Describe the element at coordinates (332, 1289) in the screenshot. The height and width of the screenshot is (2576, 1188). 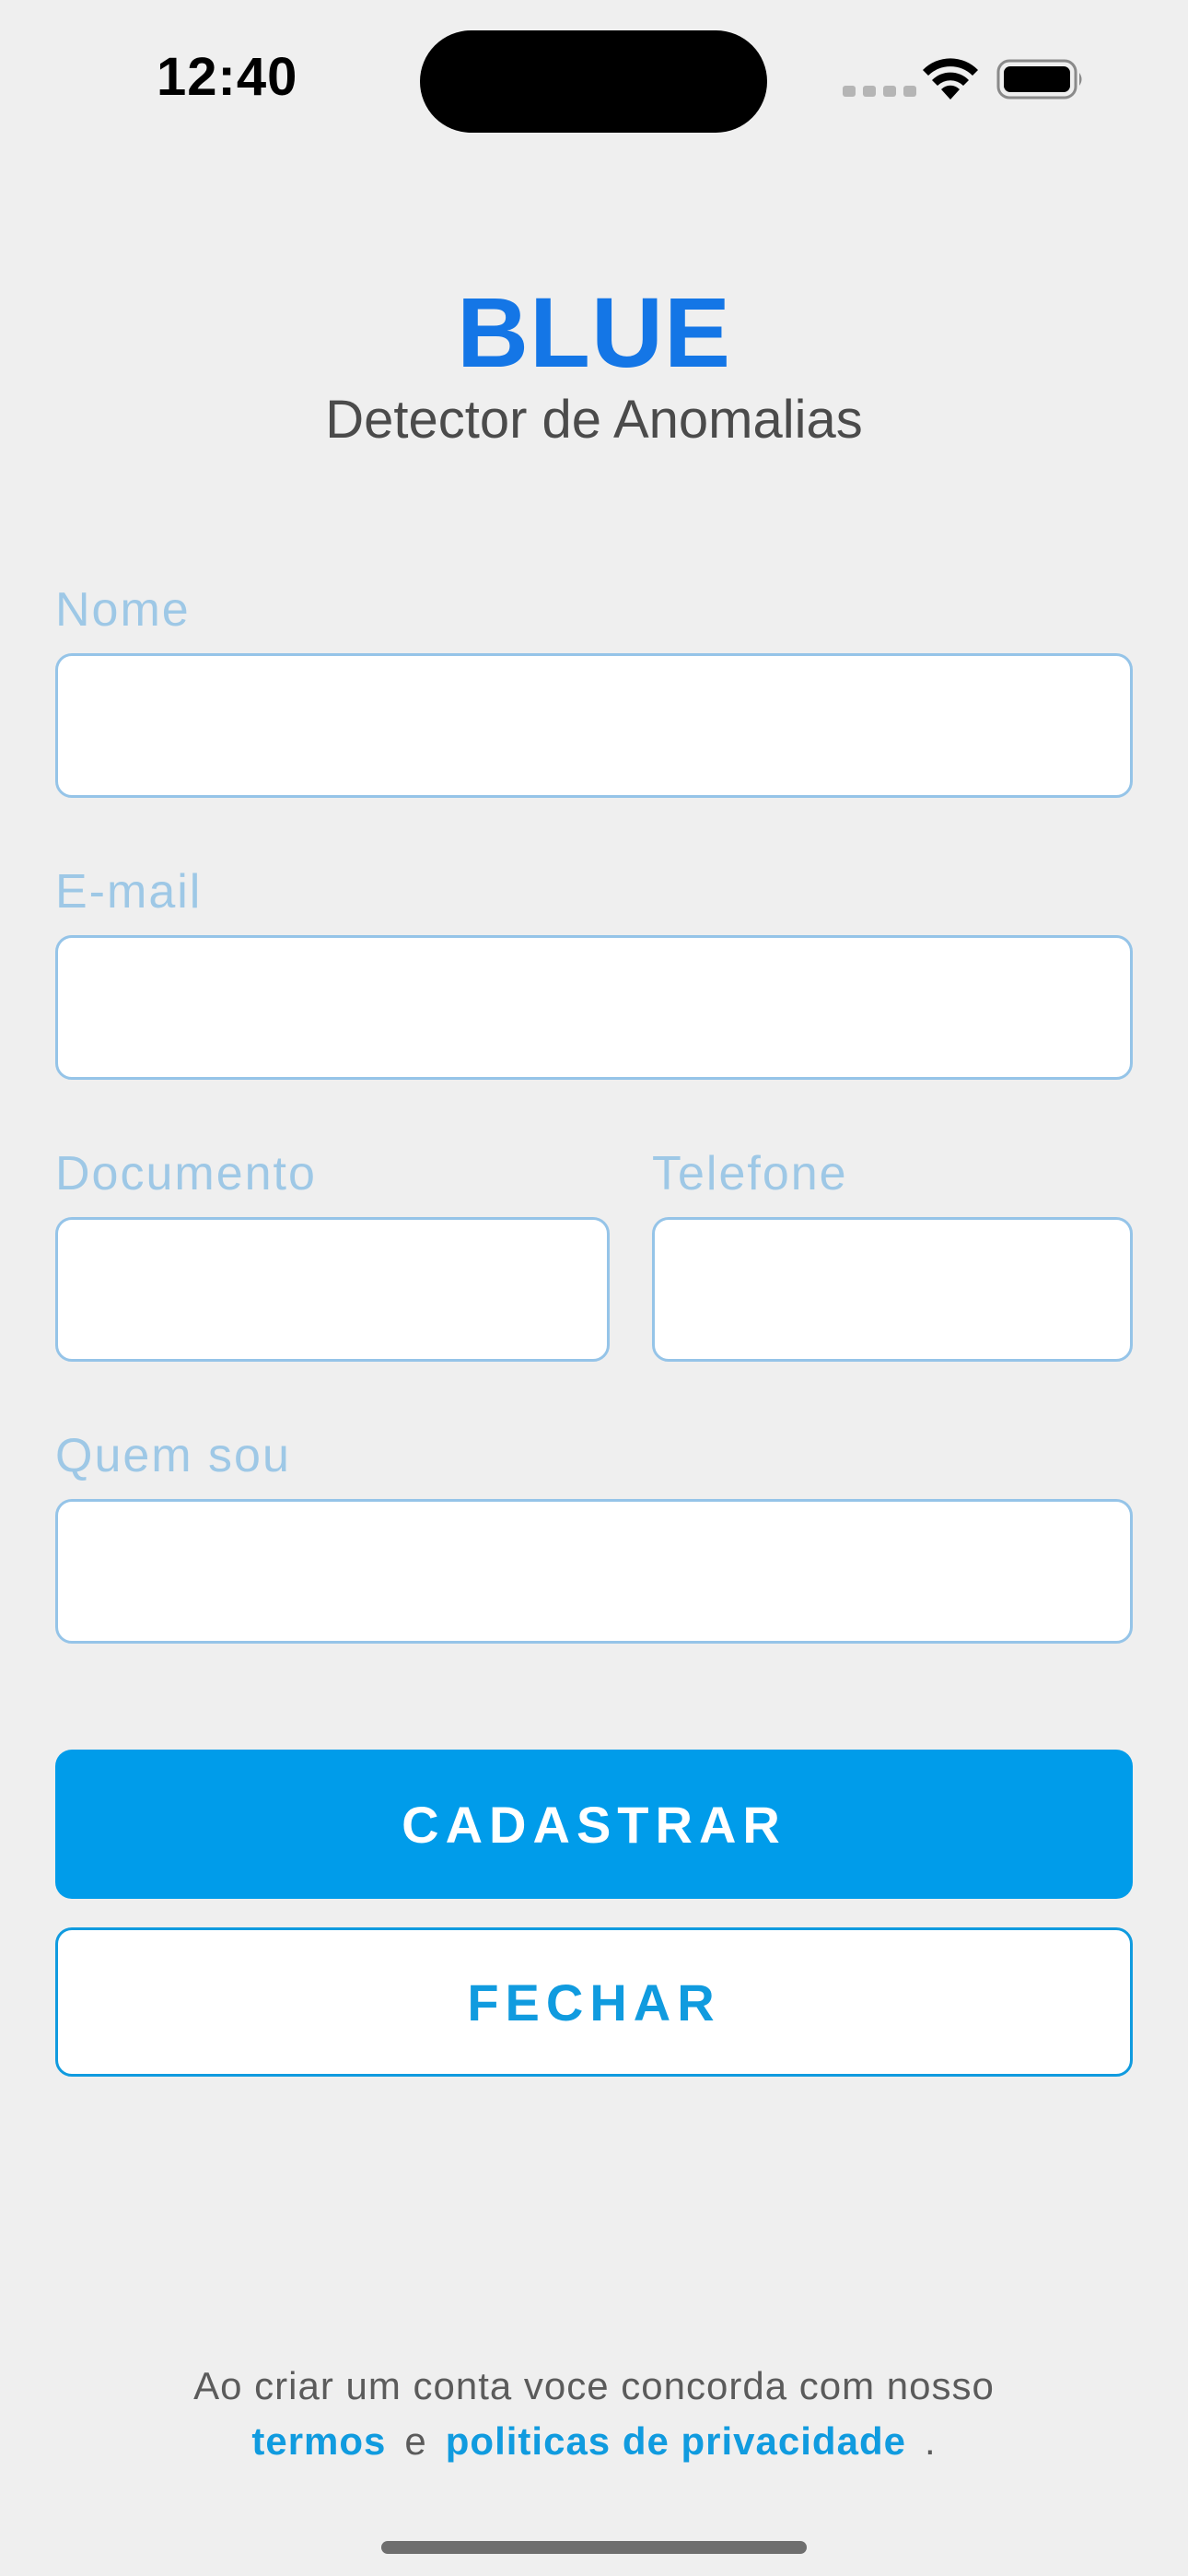
I see `documento-input` at that location.